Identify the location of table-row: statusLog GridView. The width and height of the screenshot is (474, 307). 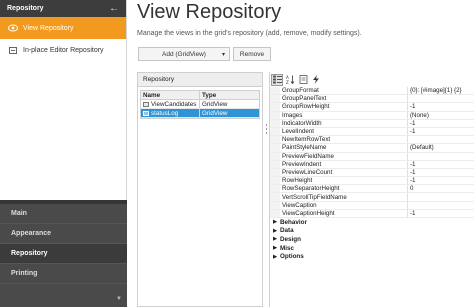
(200, 113).